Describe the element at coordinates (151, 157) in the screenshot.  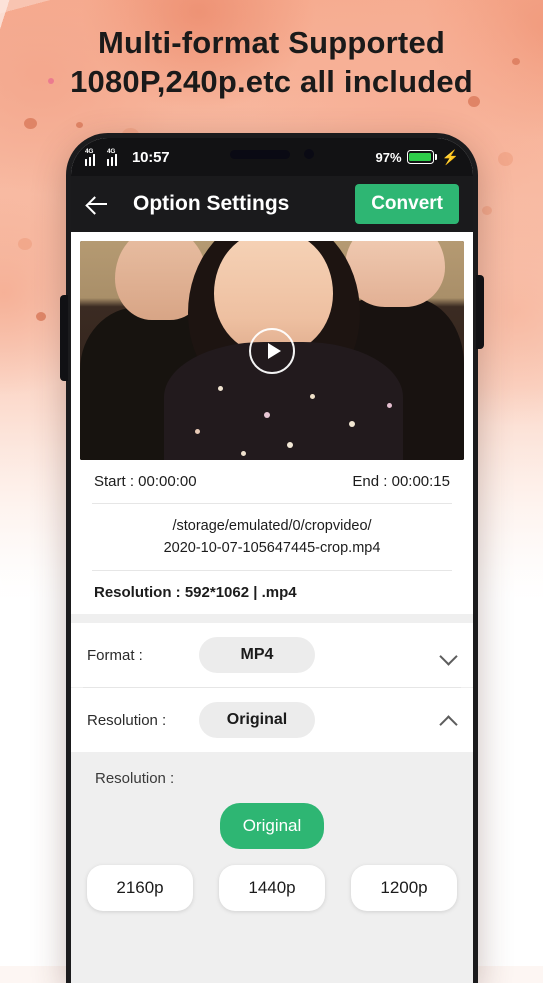
I see `status-bar-clock: 10:57` at that location.